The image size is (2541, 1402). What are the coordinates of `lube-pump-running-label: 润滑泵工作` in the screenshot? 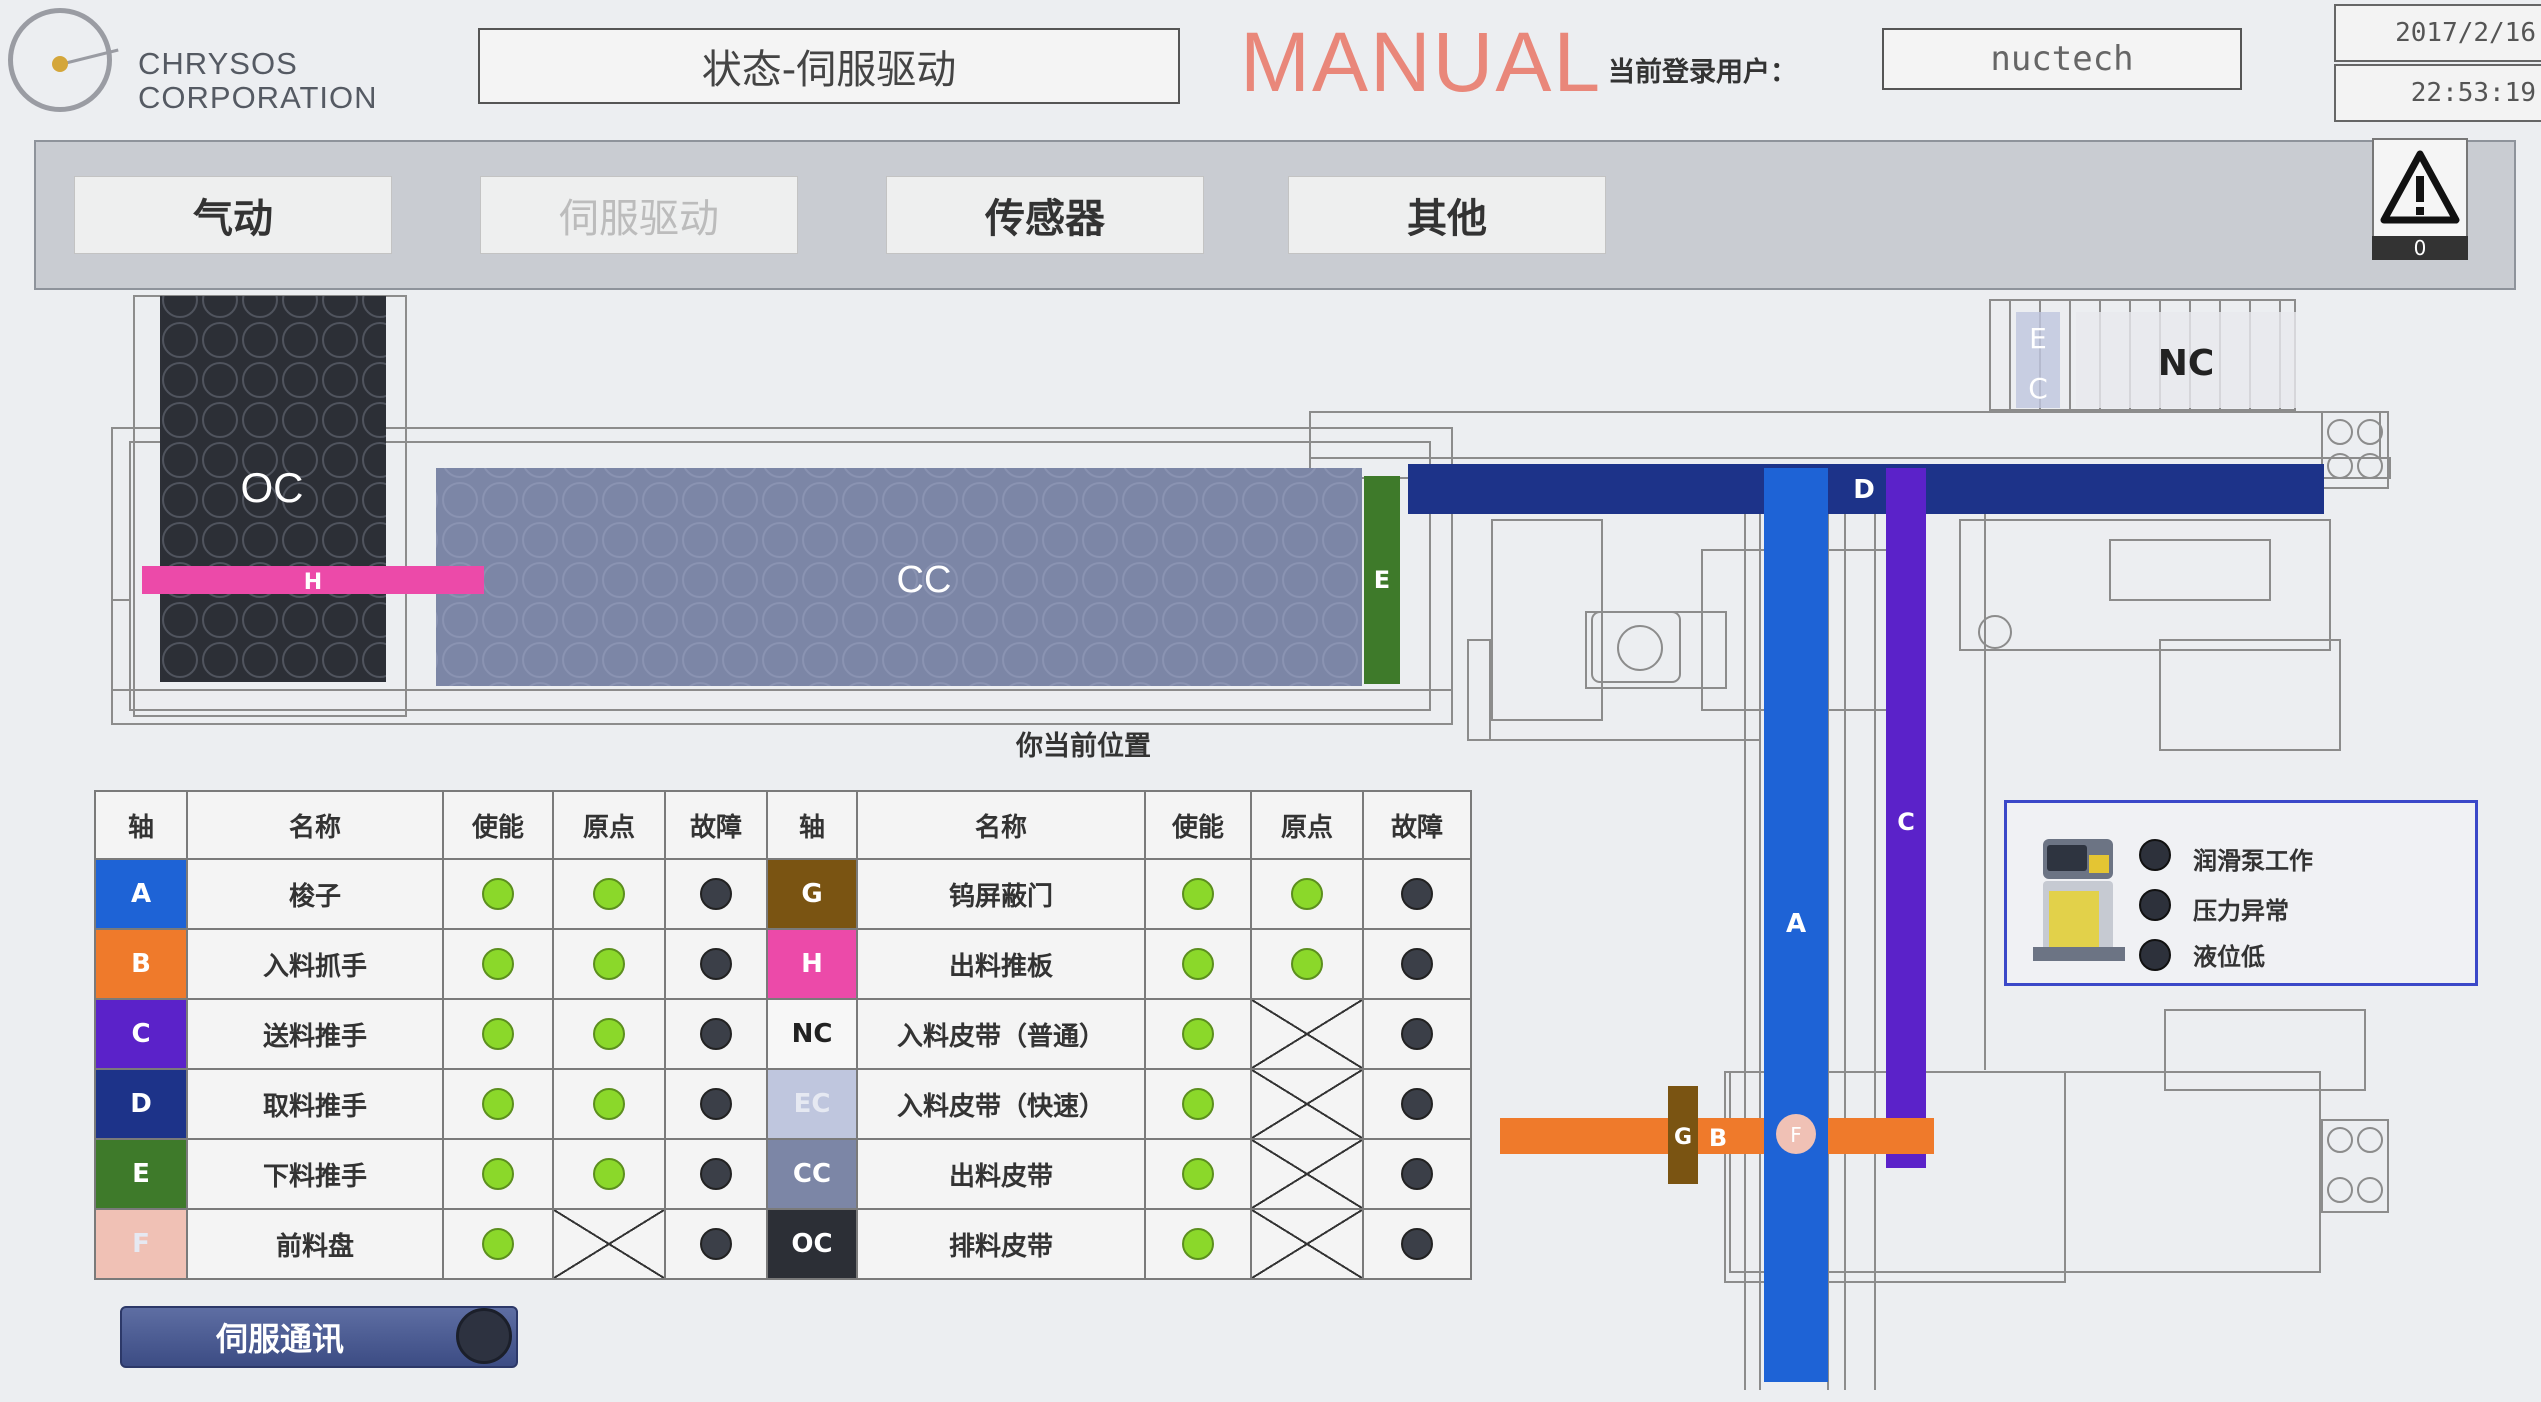 It's located at (2253, 861).